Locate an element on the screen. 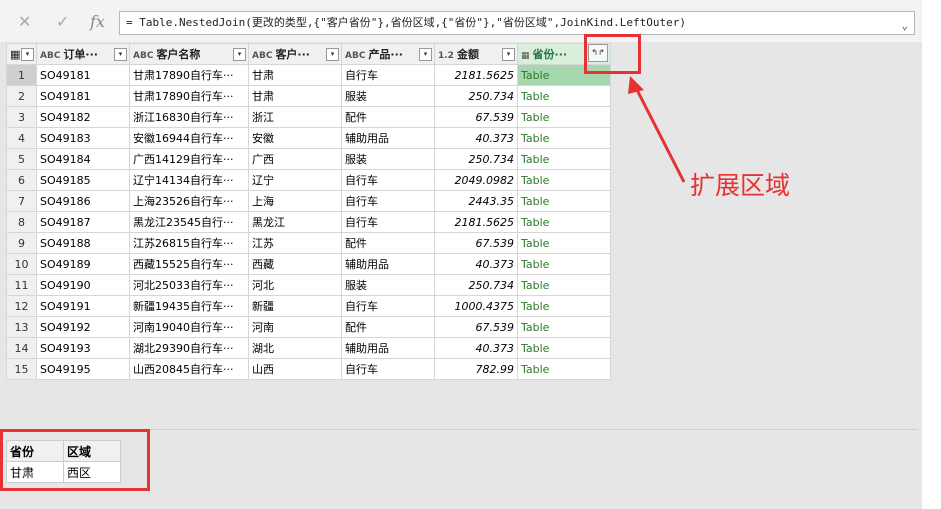 The height and width of the screenshot is (509, 941). cell-customer-name: 湖北29390自行车··· is located at coordinates (189, 348).